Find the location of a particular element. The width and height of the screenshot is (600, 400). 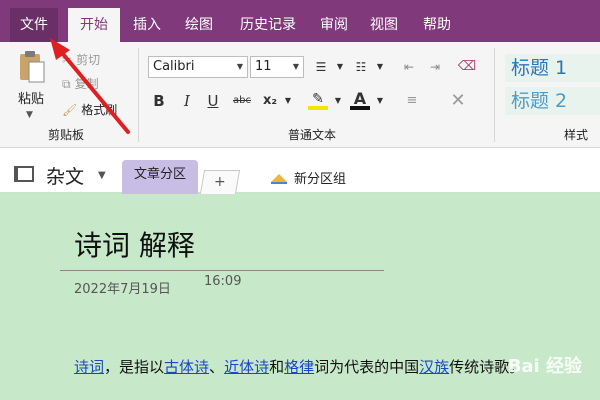

bold-icon: B is located at coordinates (159, 101).